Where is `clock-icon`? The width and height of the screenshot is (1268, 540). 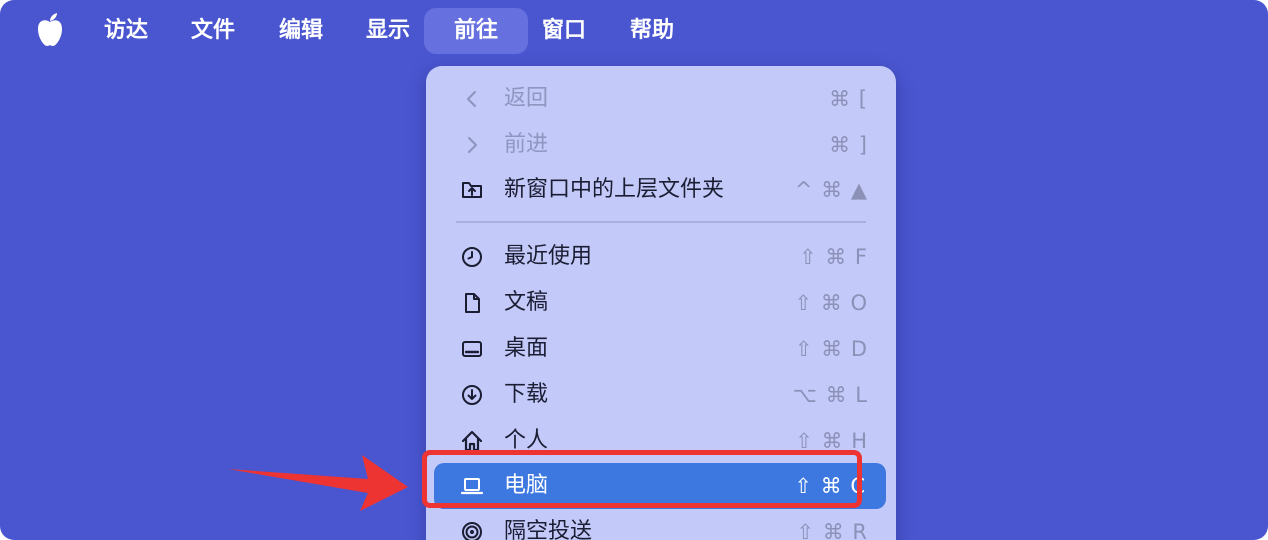 clock-icon is located at coordinates (472, 257).